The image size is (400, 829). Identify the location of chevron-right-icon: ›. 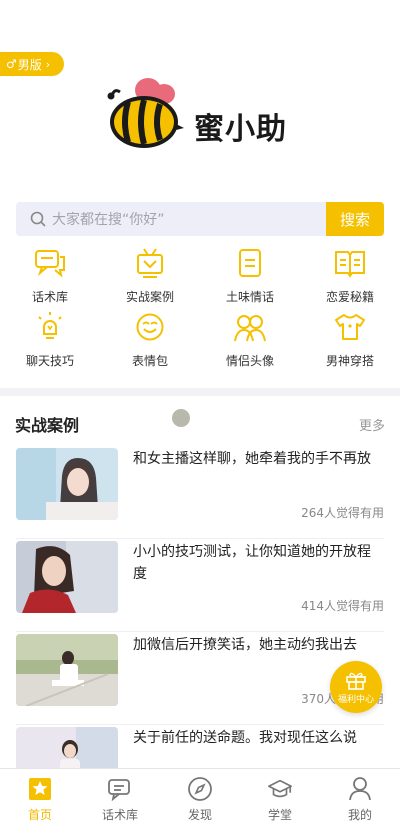
(48, 64).